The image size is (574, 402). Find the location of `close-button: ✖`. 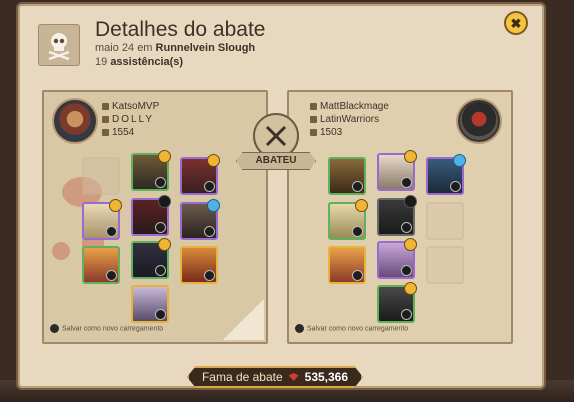

close-button: ✖ is located at coordinates (516, 23).